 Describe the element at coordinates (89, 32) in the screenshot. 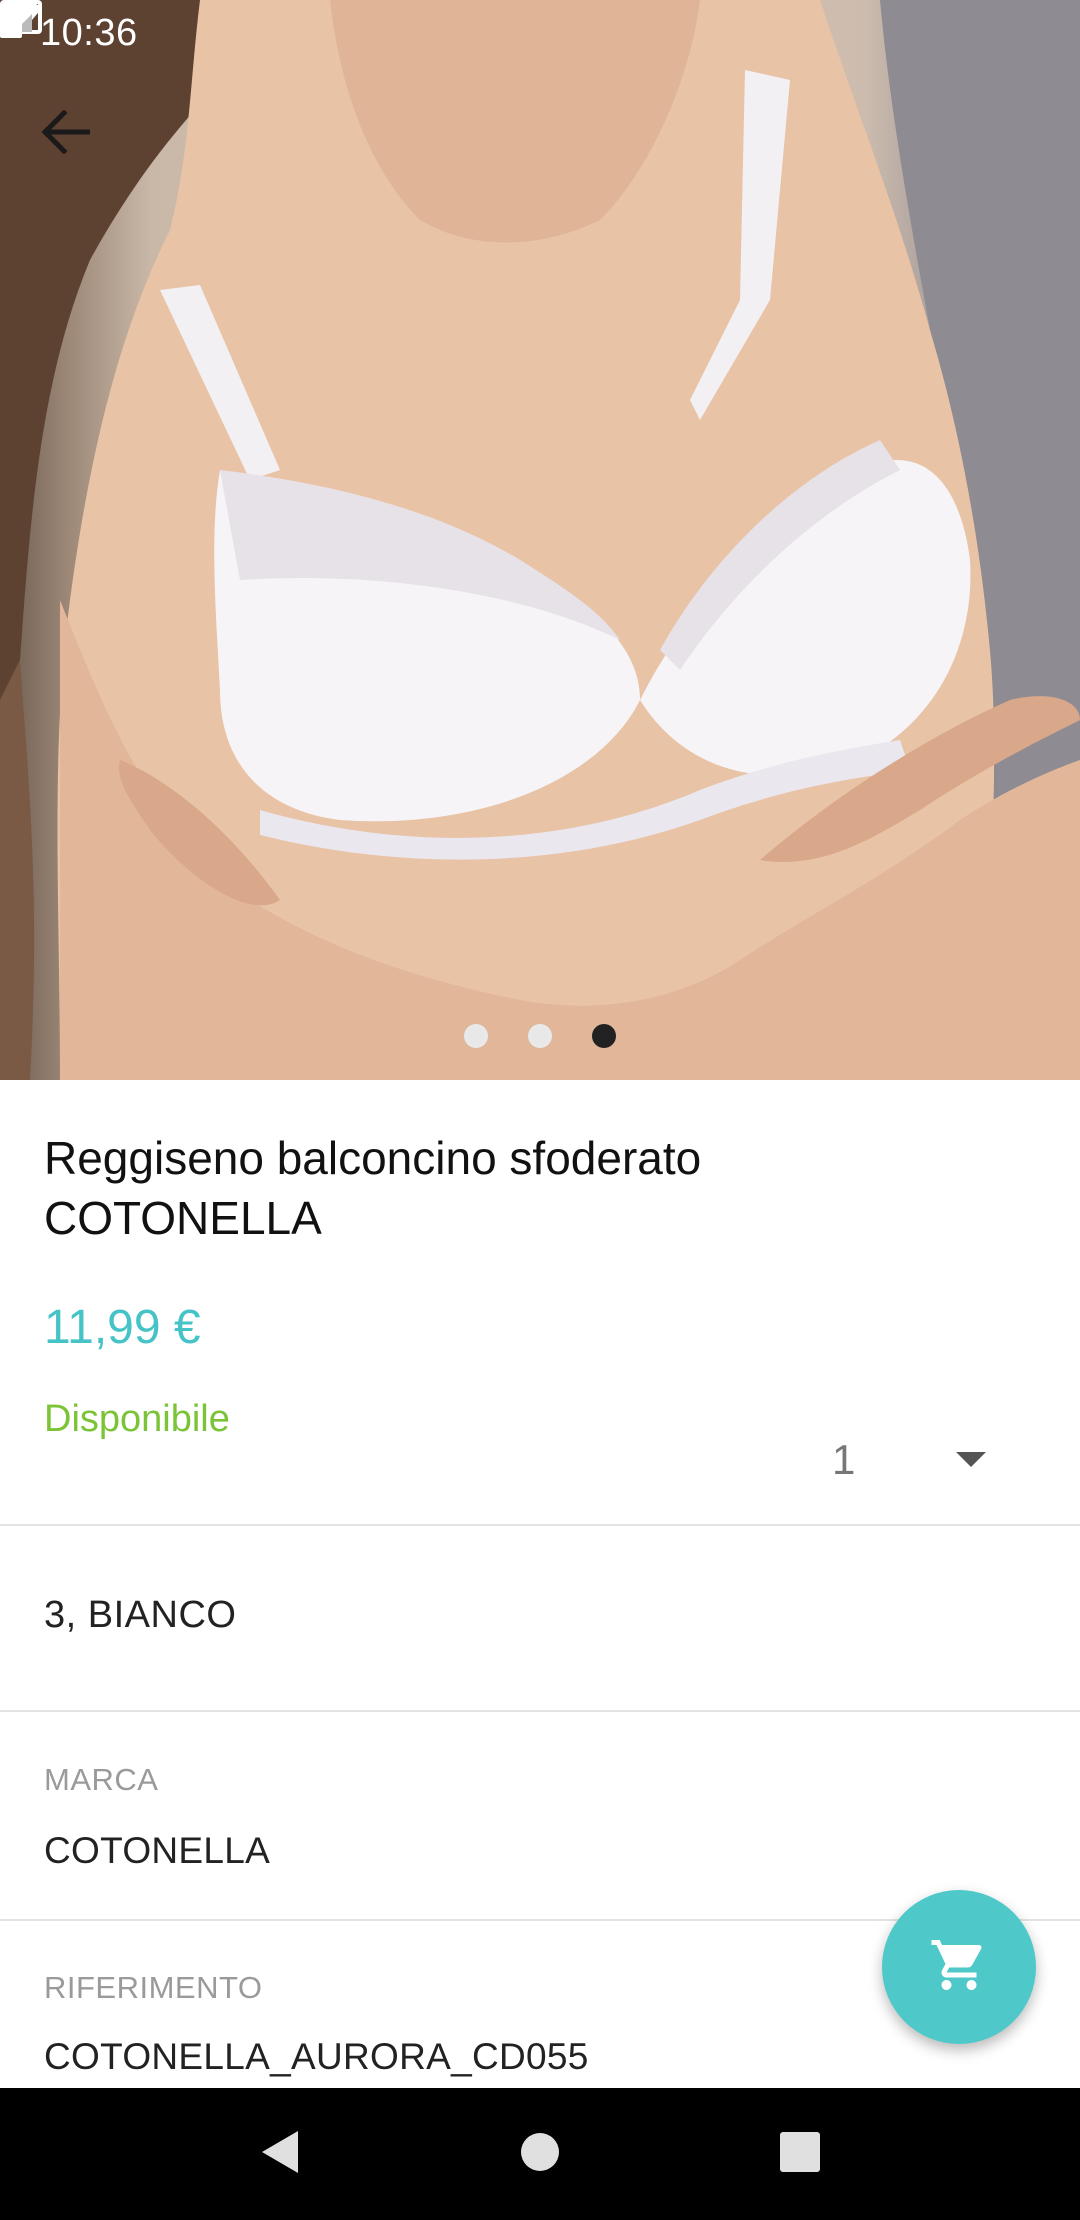

I see `status-time: 10:36` at that location.